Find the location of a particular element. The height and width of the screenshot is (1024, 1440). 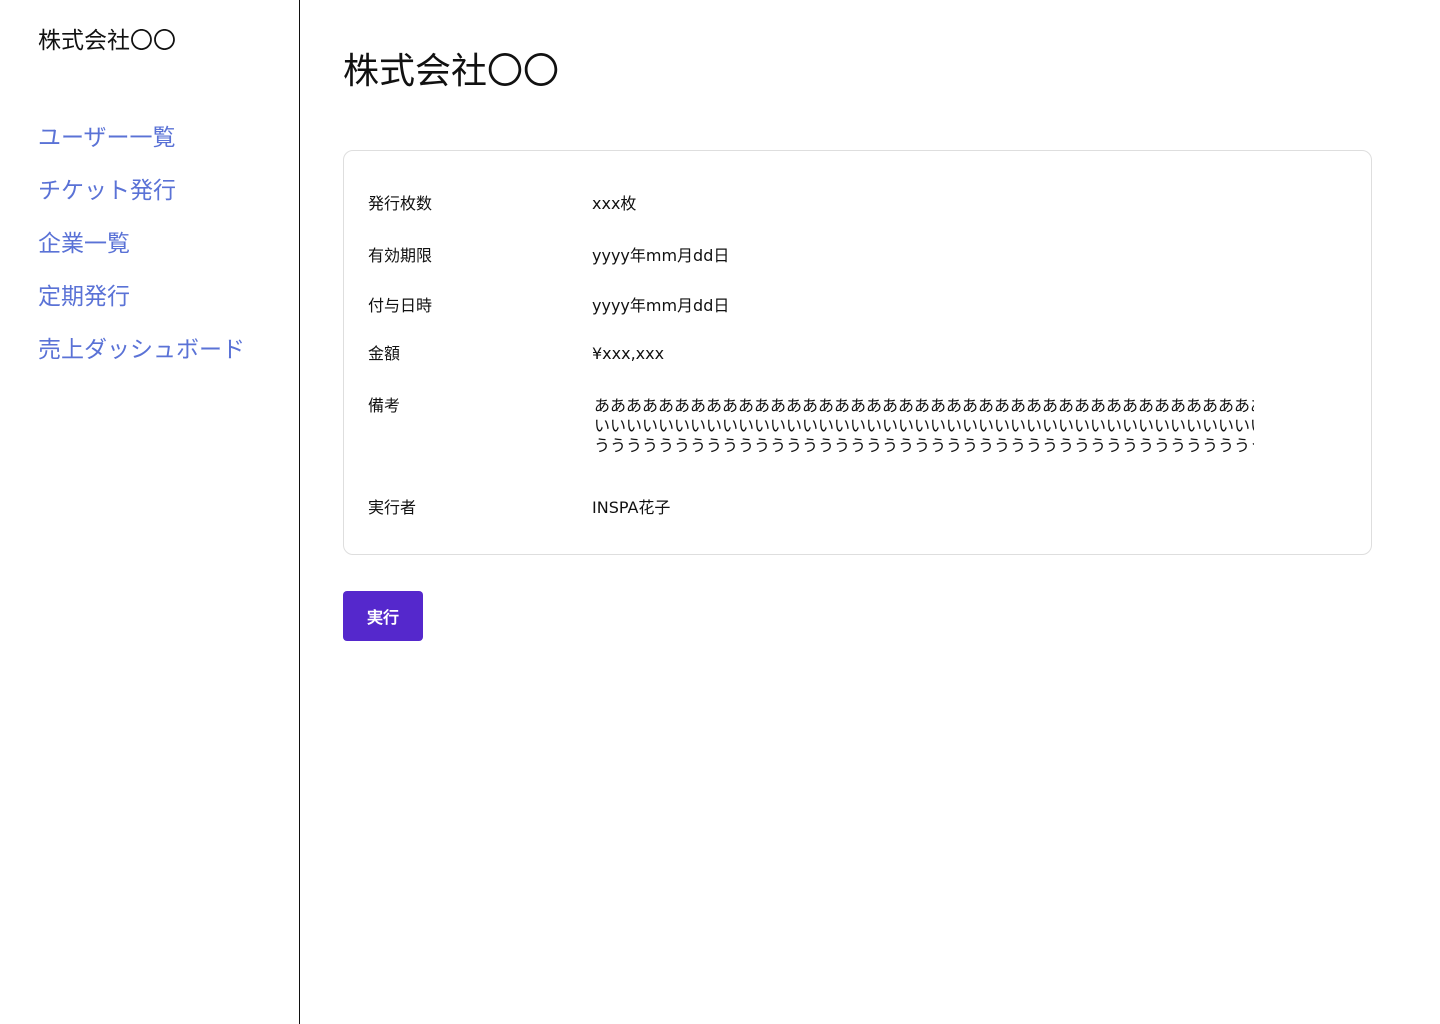

detail-label: 付与日時 is located at coordinates (400, 305).